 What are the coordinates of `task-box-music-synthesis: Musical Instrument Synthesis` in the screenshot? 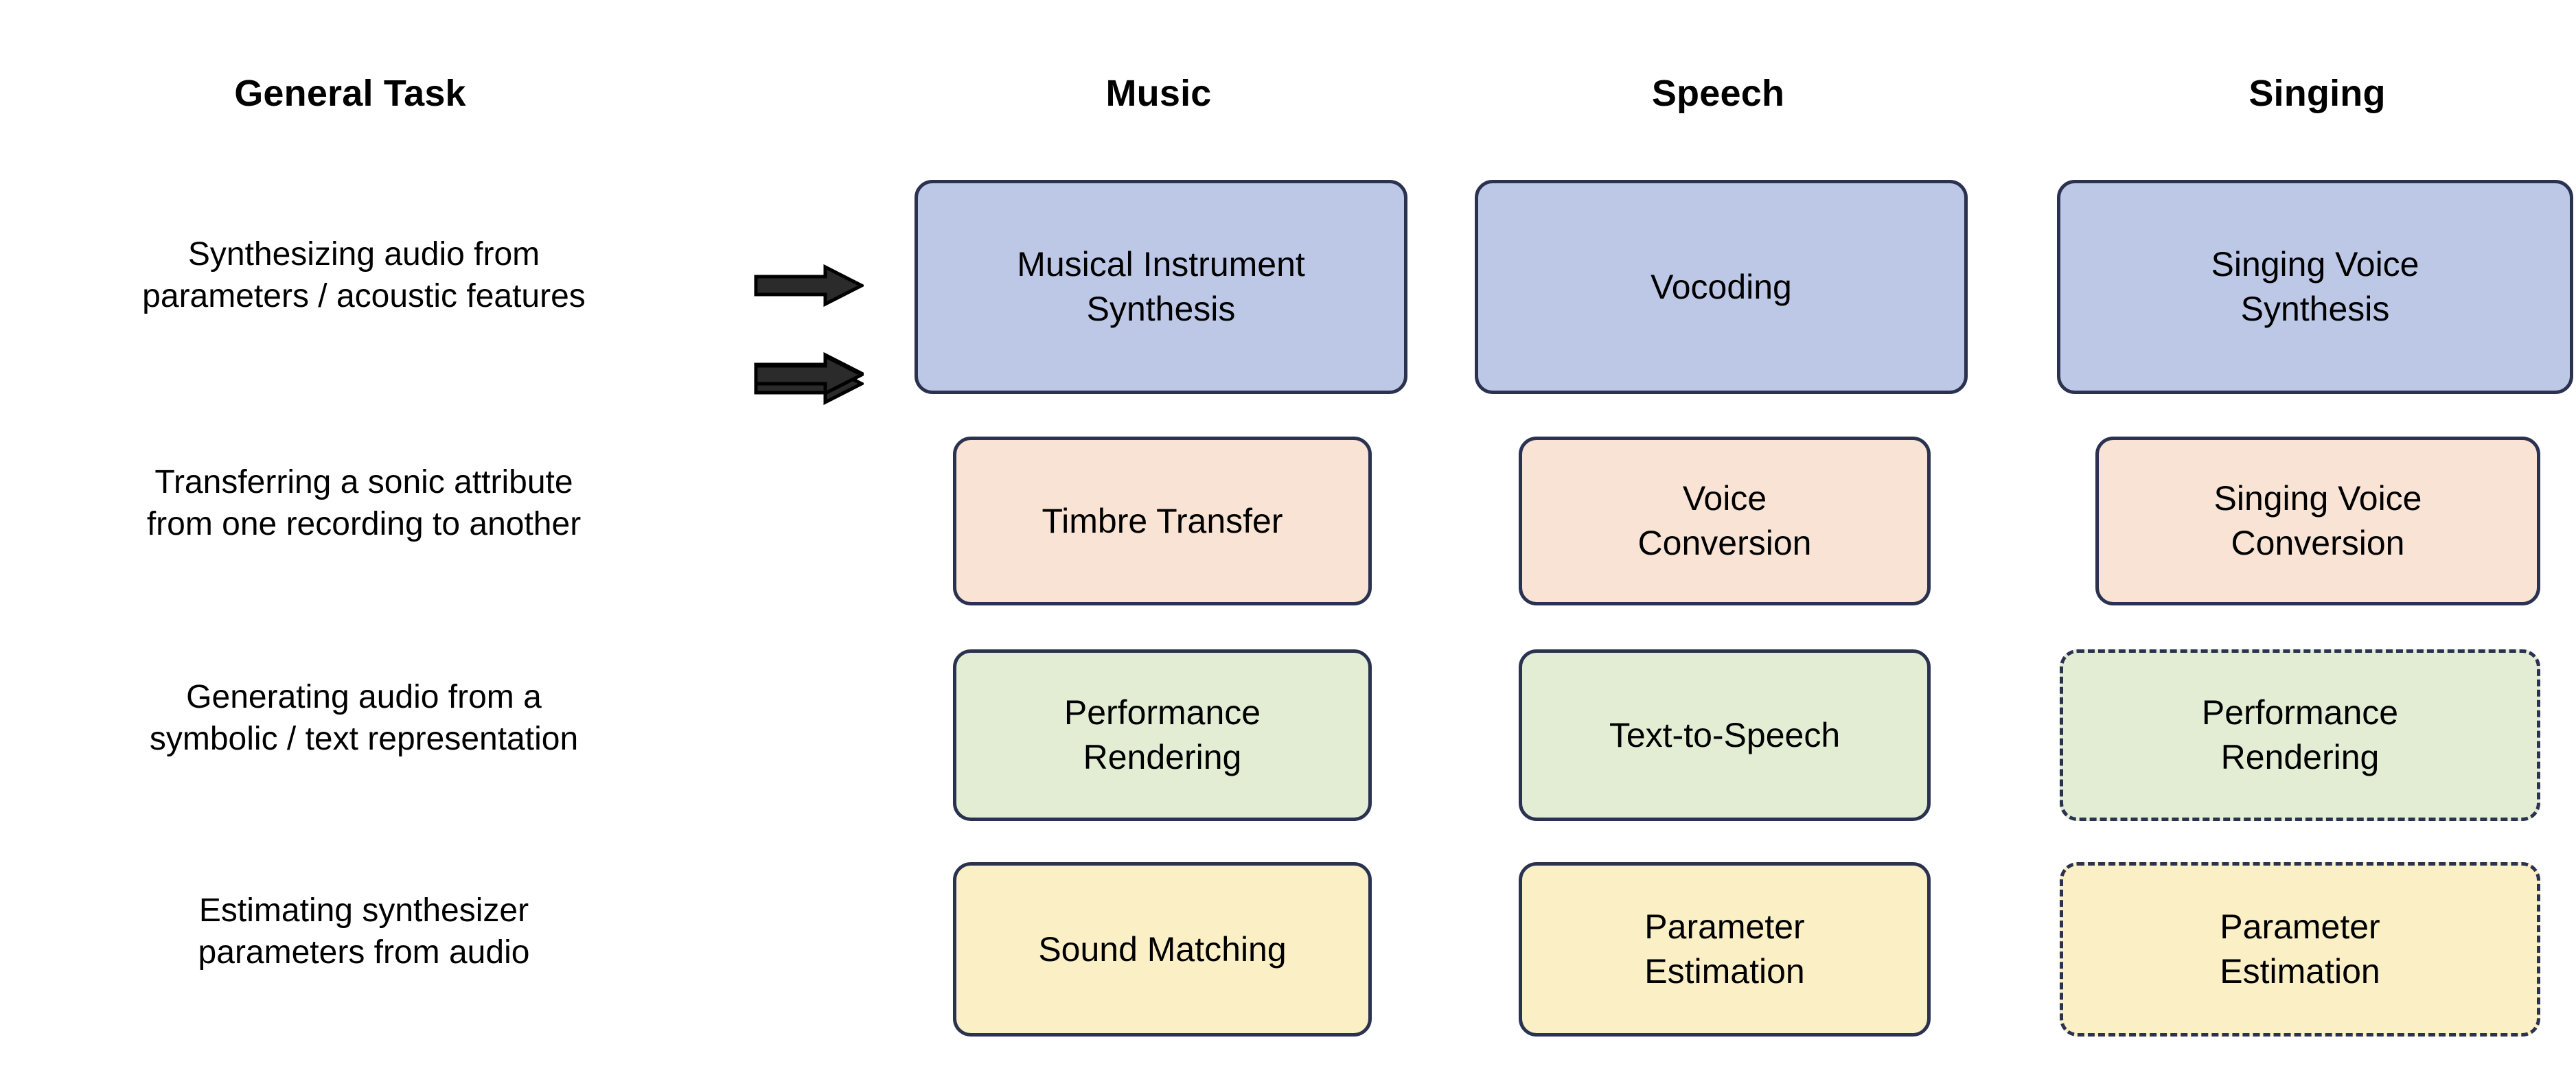 It's located at (1161, 287).